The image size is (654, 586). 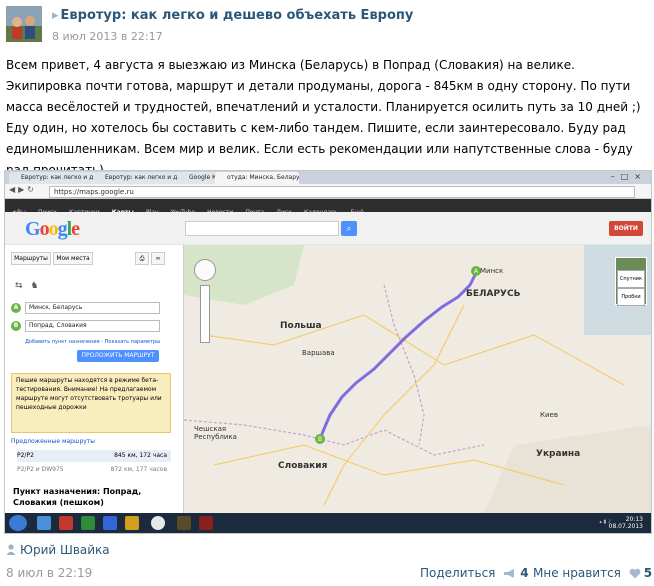 I want to click on travel-modes-icon: ⇆♞, so click(x=31, y=286).